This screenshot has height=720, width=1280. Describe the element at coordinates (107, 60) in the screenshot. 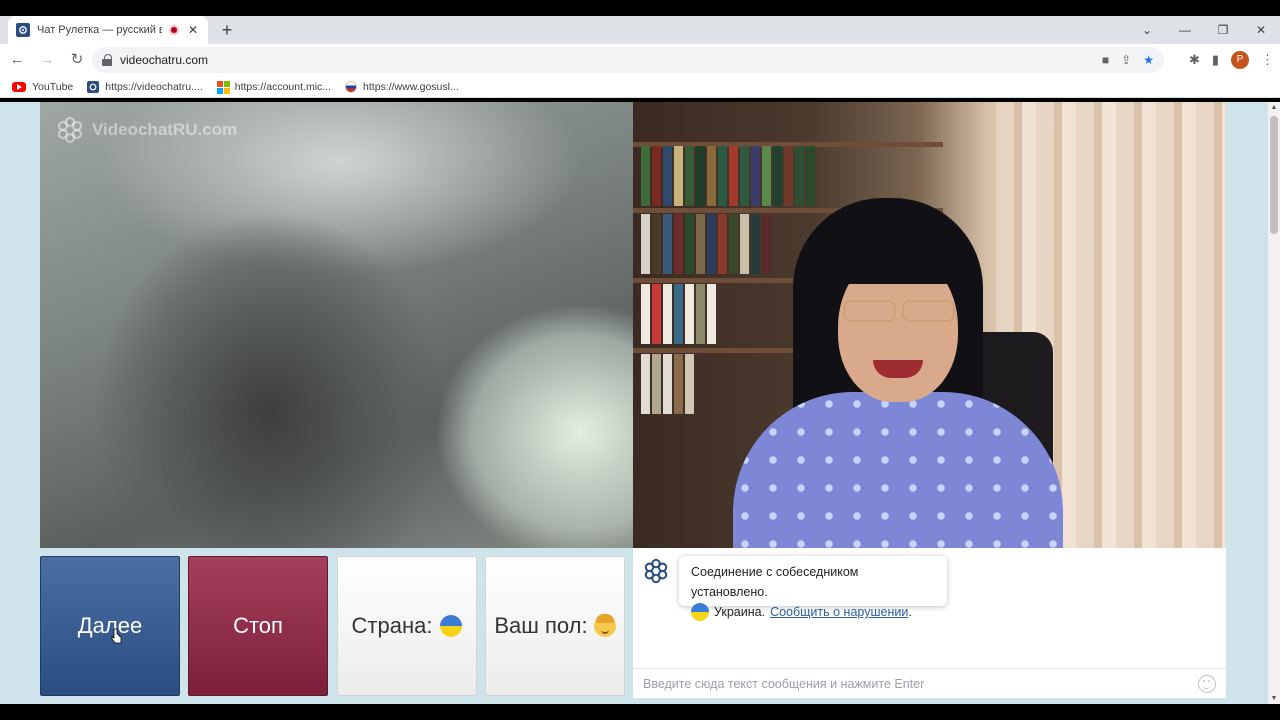

I see `lock-icon` at that location.